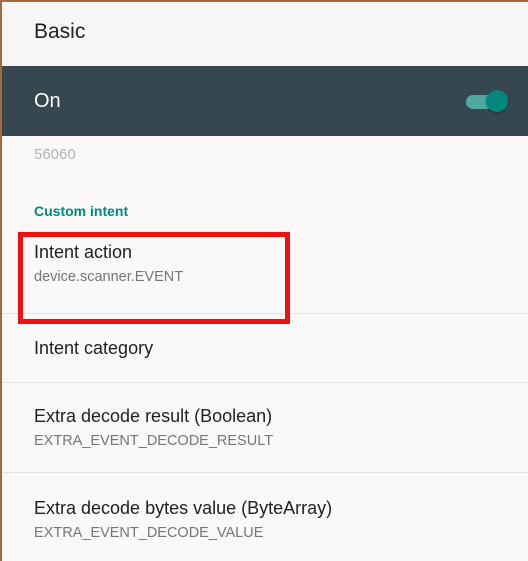  What do you see at coordinates (265, 348) in the screenshot?
I see `pref-intent-category: Intent category` at bounding box center [265, 348].